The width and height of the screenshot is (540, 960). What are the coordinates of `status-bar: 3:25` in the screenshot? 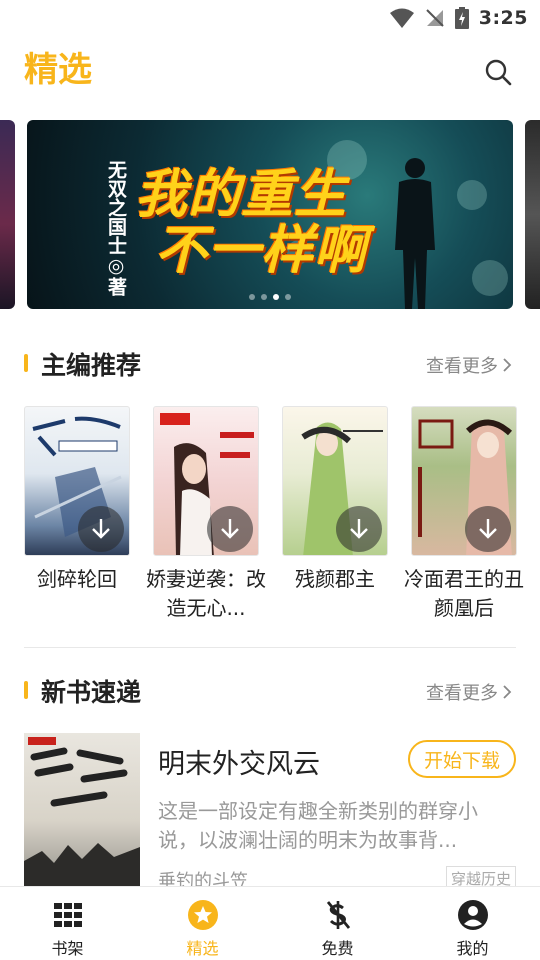 It's located at (270, 18).